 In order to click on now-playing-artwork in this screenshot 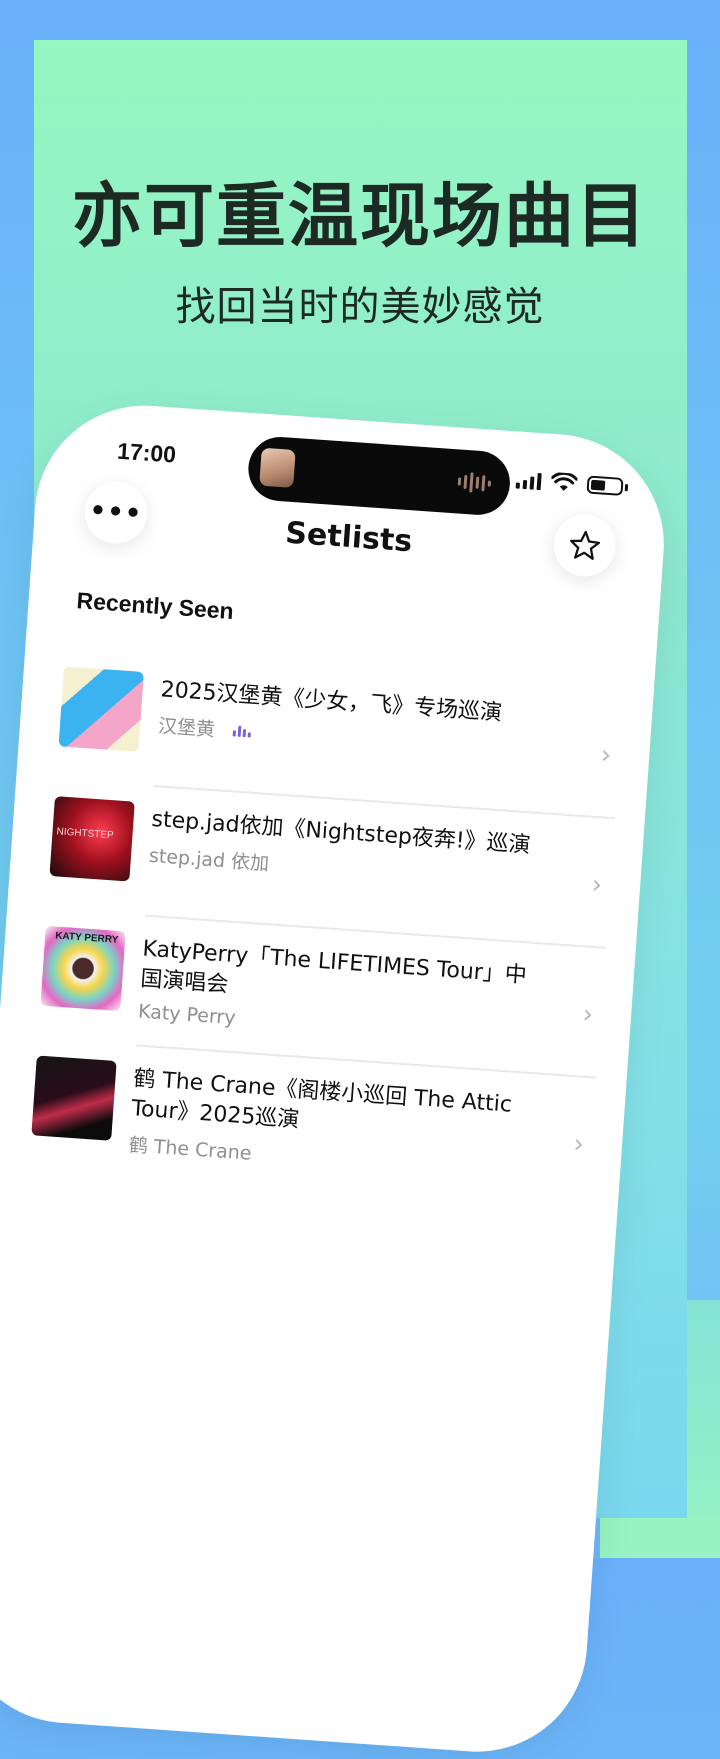, I will do `click(277, 467)`.